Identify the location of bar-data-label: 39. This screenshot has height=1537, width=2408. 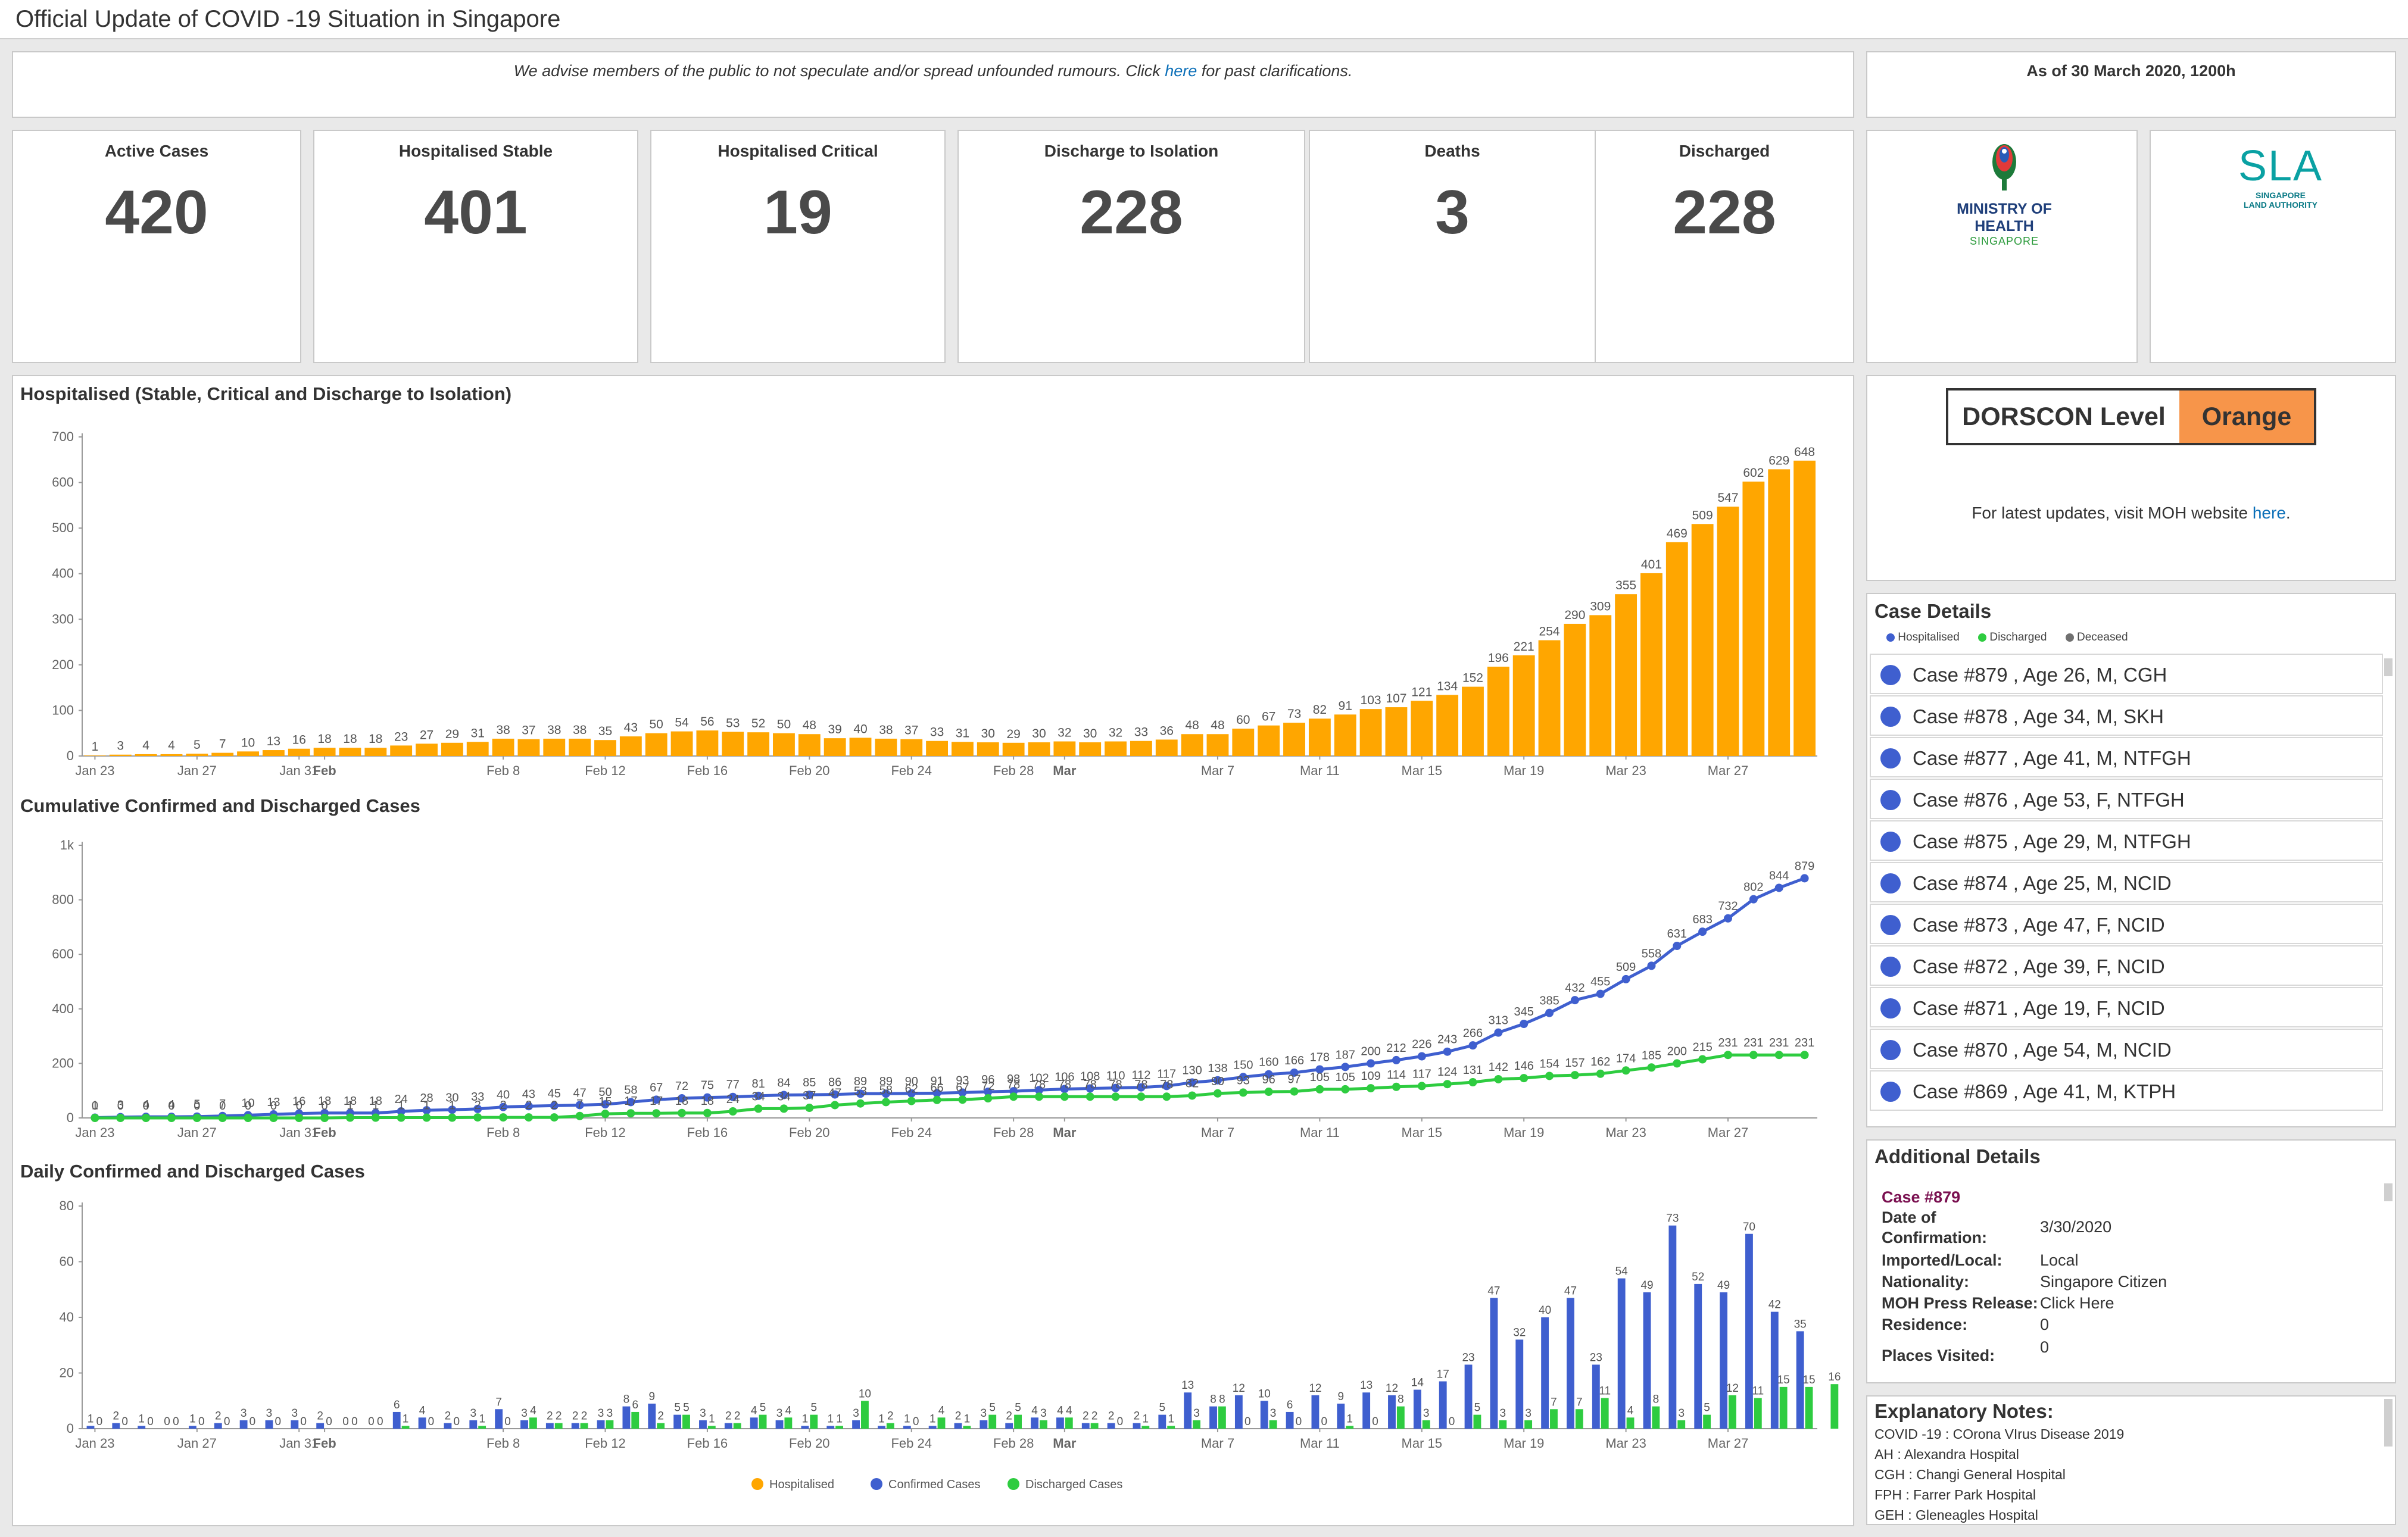
(834, 729).